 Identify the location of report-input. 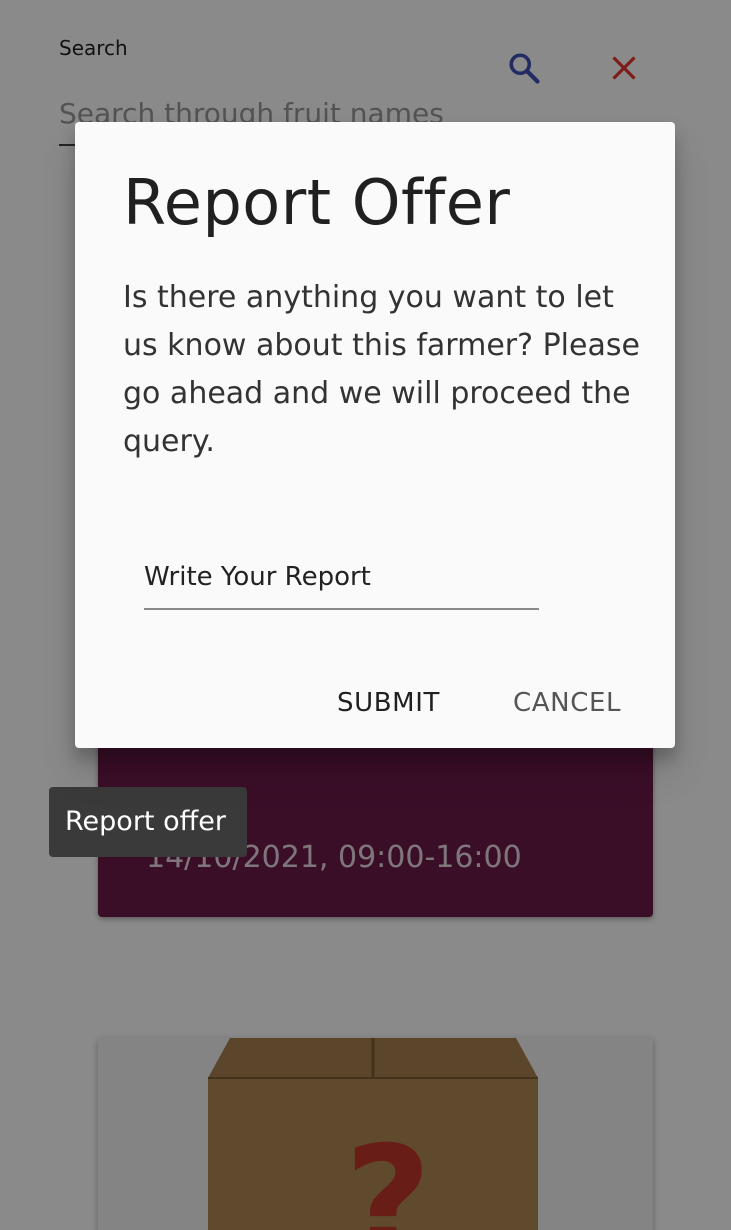
(341, 575).